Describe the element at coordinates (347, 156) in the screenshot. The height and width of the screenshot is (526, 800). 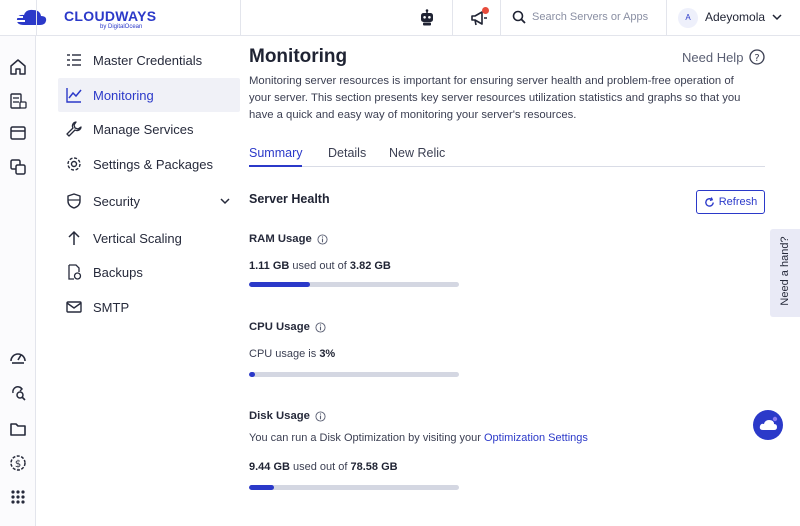
I see `tab-details: Details` at that location.